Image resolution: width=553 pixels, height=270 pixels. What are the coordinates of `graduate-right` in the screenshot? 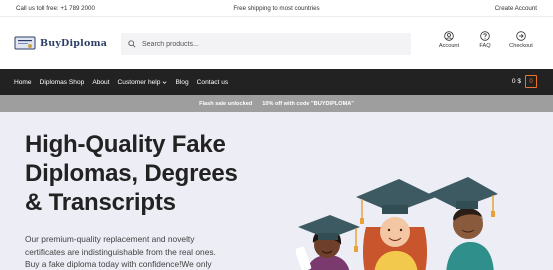 It's located at (463, 223).